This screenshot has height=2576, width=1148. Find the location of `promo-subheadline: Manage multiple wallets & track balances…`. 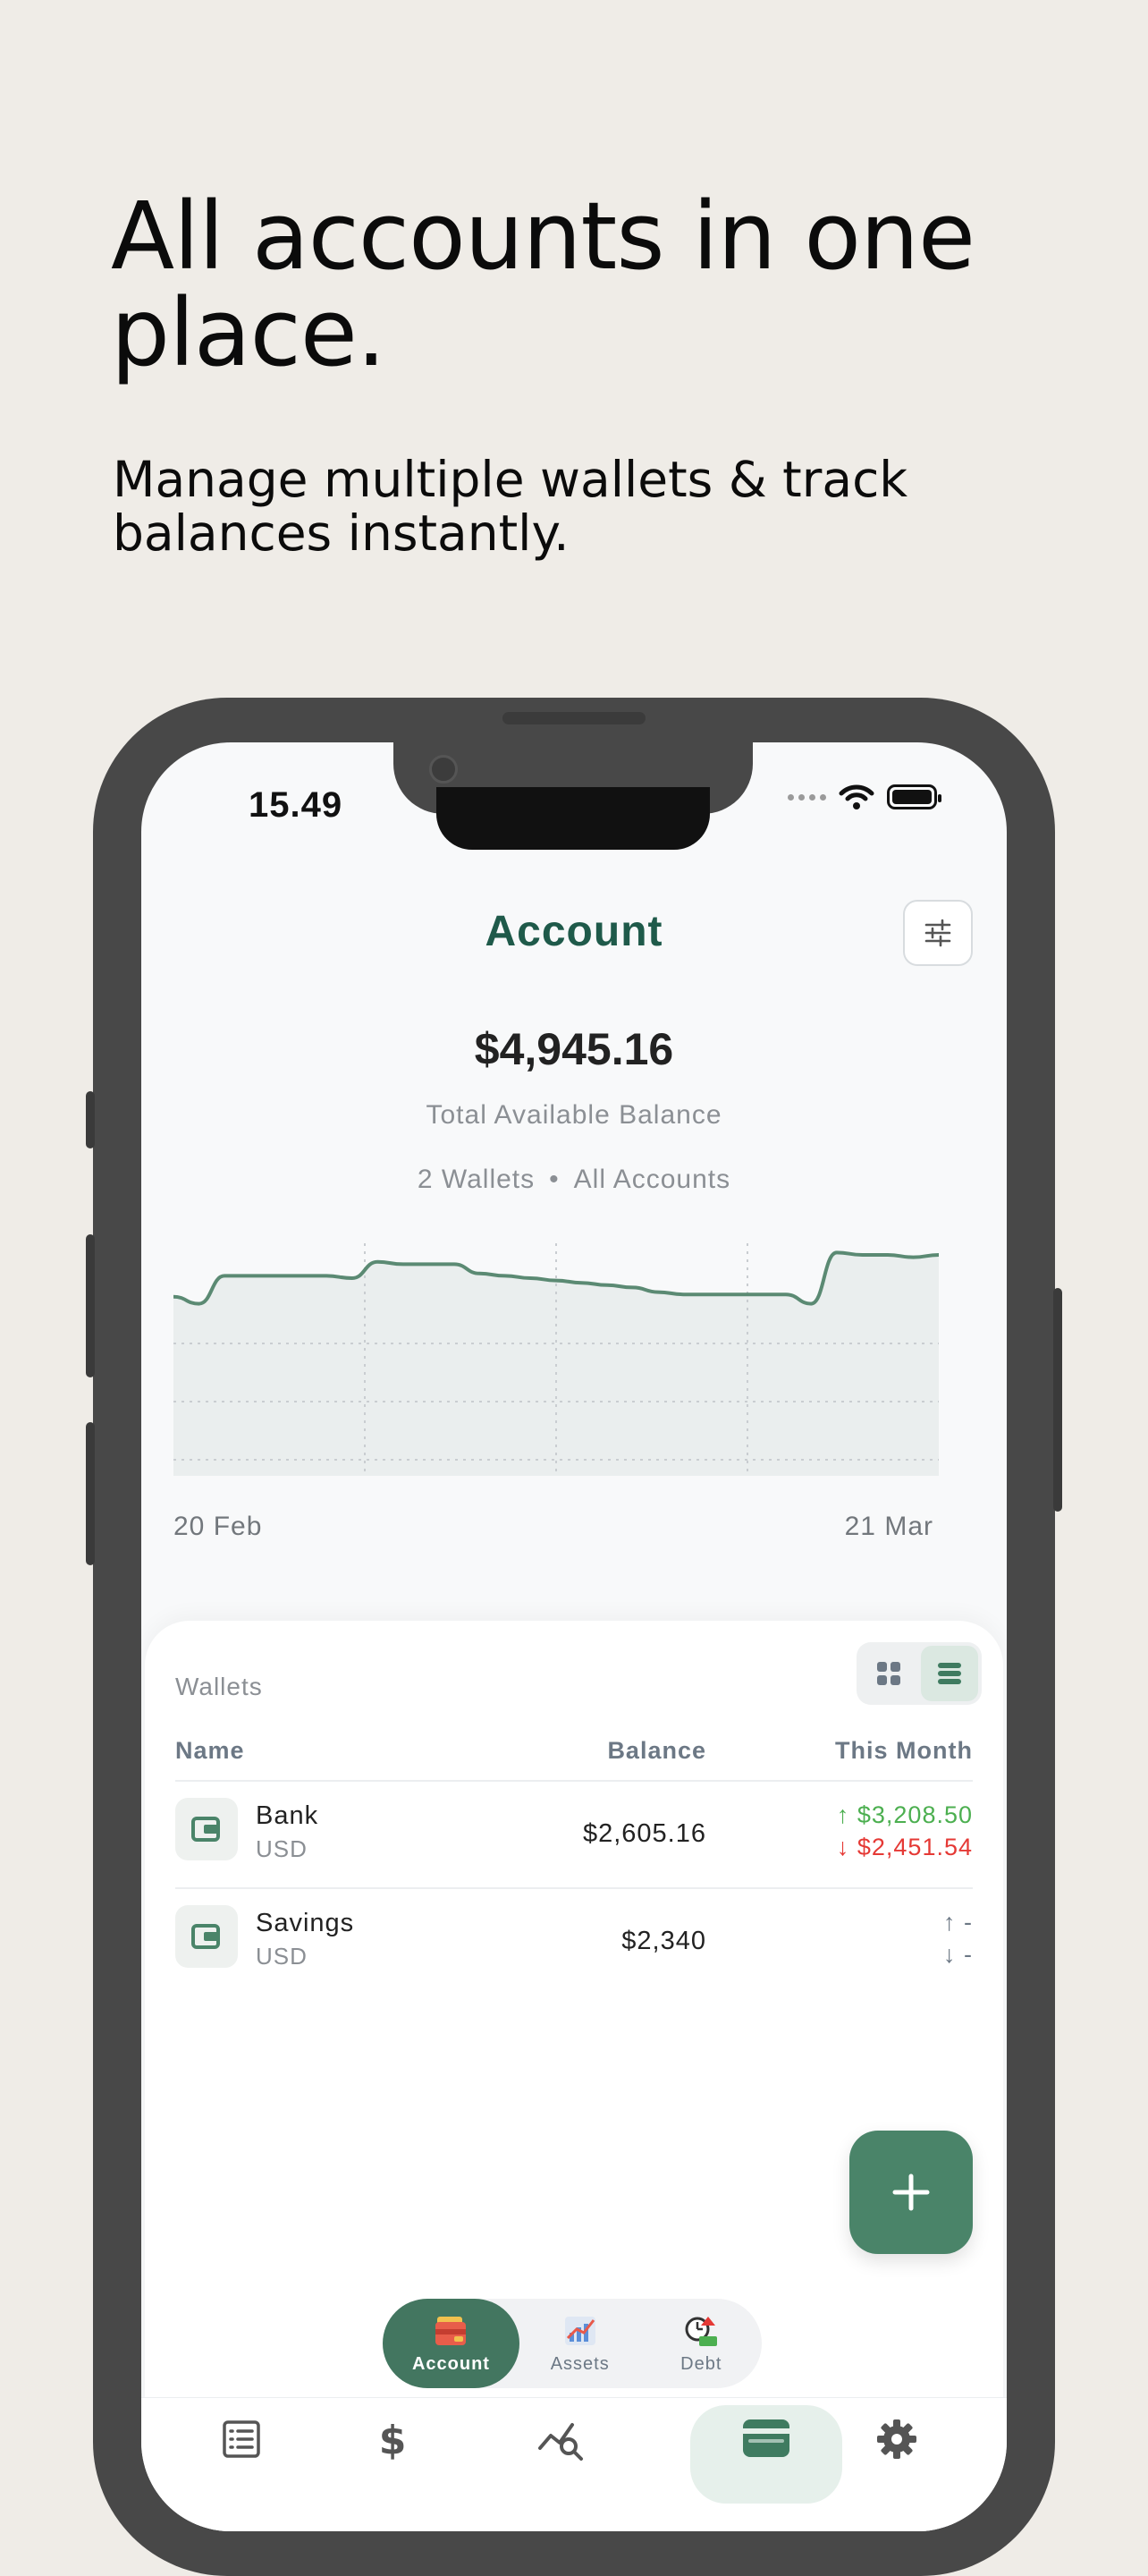

promo-subheadline: Manage multiple wallets & track balances… is located at coordinates (510, 506).